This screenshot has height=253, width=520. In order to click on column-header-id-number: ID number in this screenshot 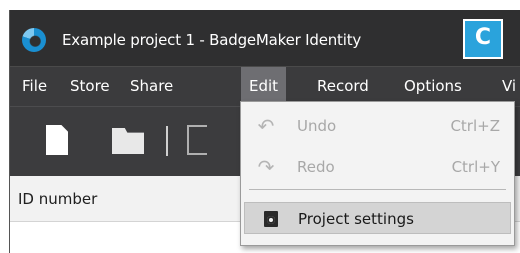, I will do `click(57, 199)`.